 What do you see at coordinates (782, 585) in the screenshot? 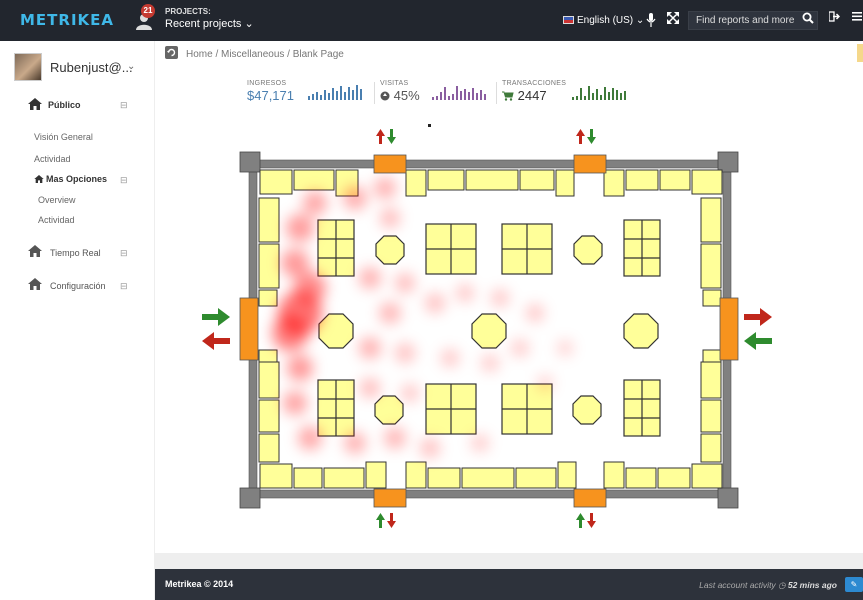
I see `clock-icon: ◷` at bounding box center [782, 585].